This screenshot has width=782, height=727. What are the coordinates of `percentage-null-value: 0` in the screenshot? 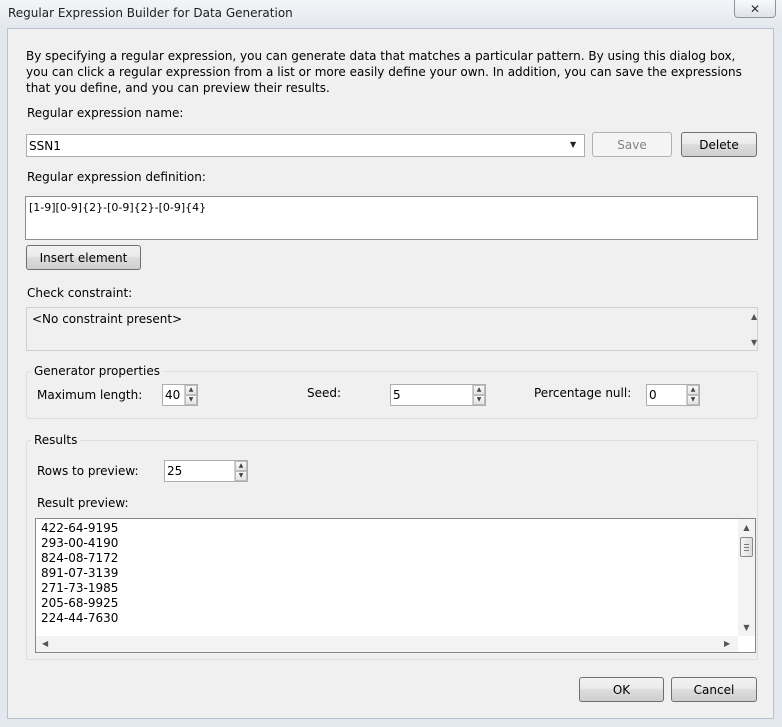 It's located at (653, 395).